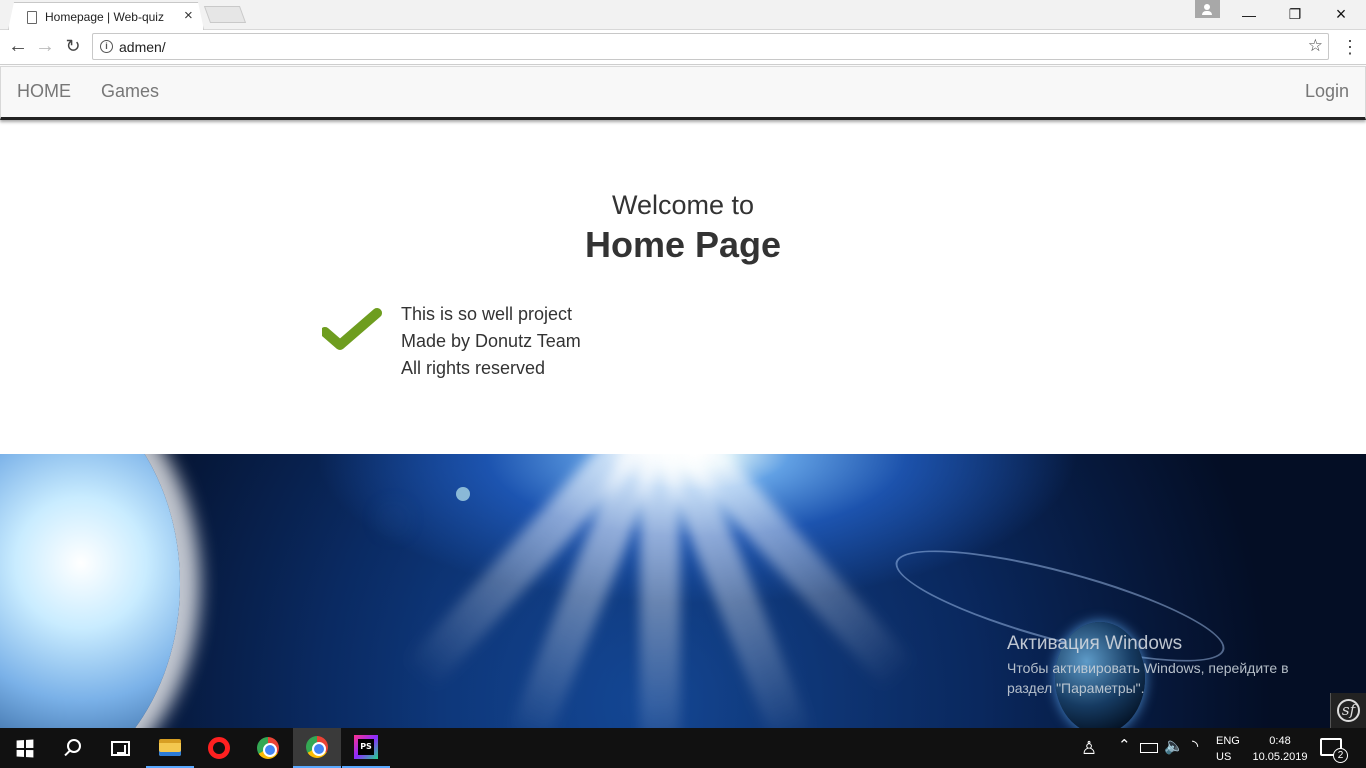  Describe the element at coordinates (1295, 14) in the screenshot. I see `restore-button: ❐` at that location.